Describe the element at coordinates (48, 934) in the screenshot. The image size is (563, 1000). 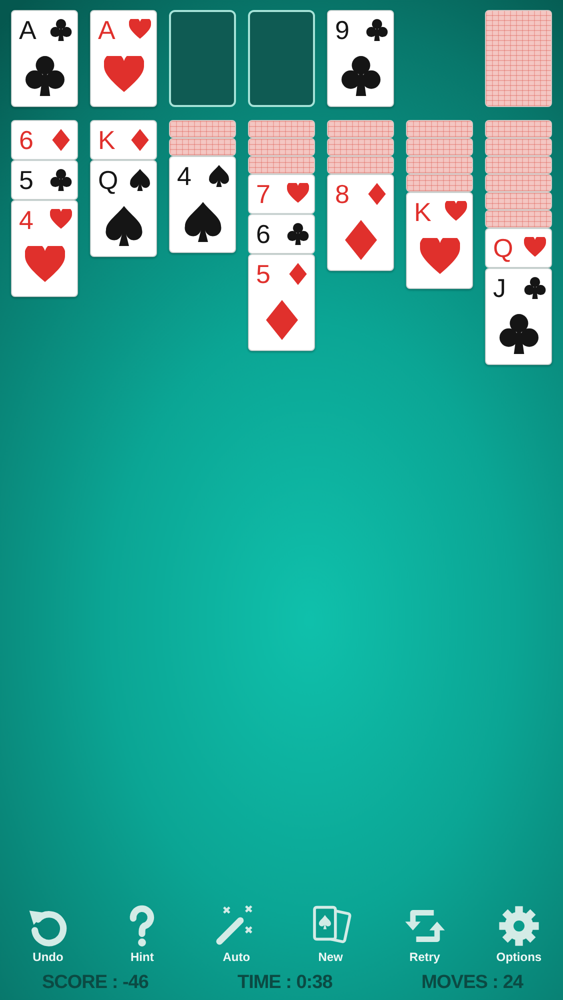
I see `undo-button: Undo` at that location.